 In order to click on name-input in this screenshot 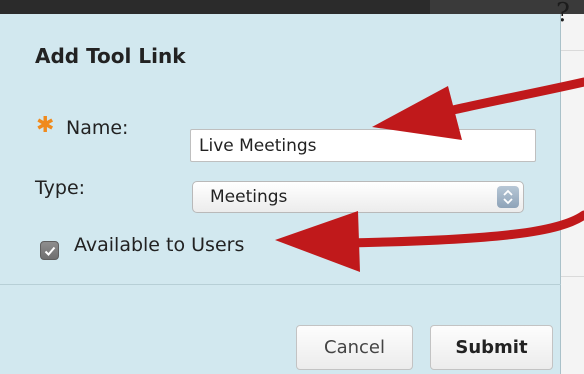, I will do `click(363, 145)`.